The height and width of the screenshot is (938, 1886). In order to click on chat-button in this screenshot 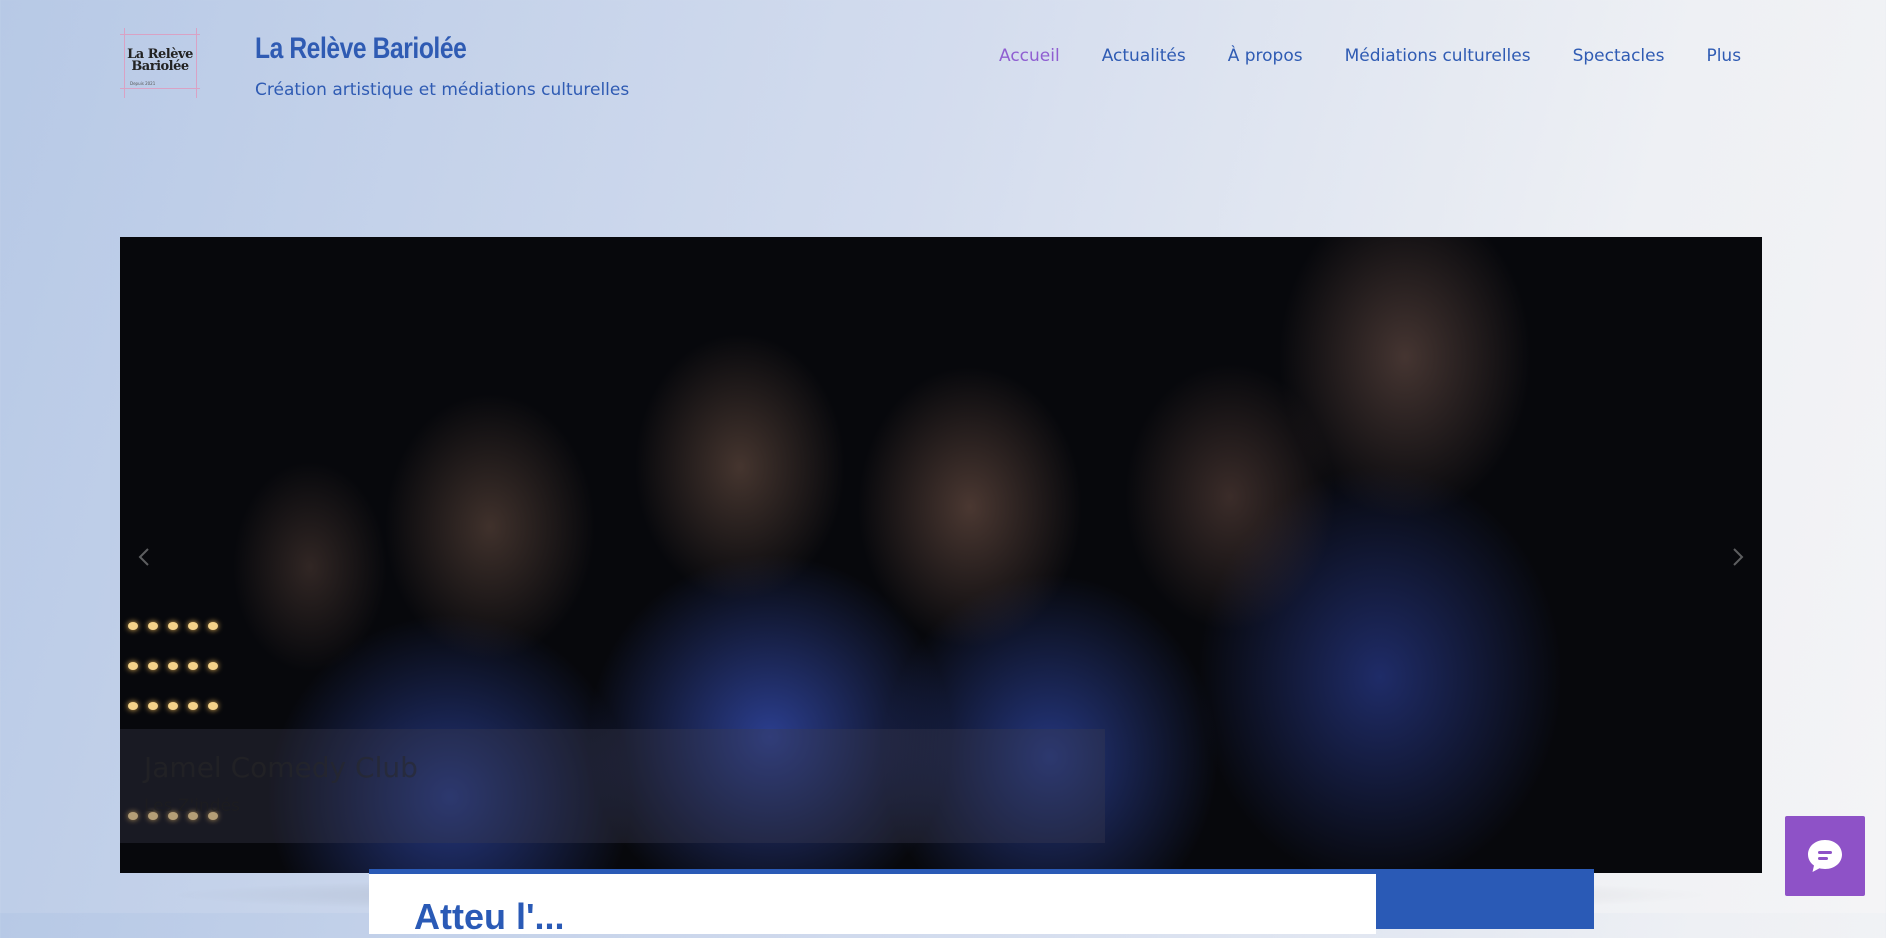, I will do `click(1825, 856)`.